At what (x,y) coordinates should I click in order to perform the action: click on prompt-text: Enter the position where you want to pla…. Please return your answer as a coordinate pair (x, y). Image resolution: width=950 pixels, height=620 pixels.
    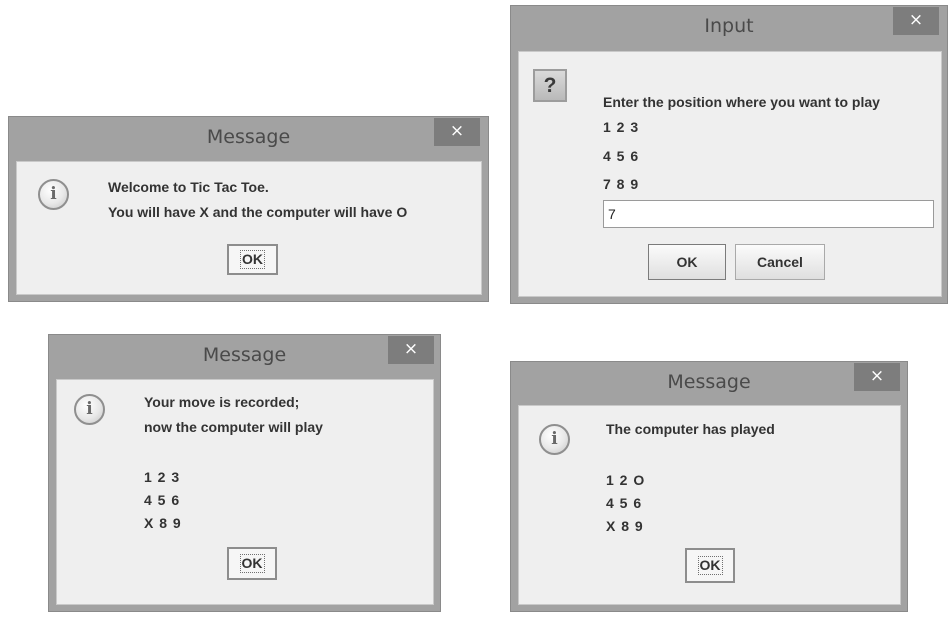
    Looking at the image, I should click on (741, 102).